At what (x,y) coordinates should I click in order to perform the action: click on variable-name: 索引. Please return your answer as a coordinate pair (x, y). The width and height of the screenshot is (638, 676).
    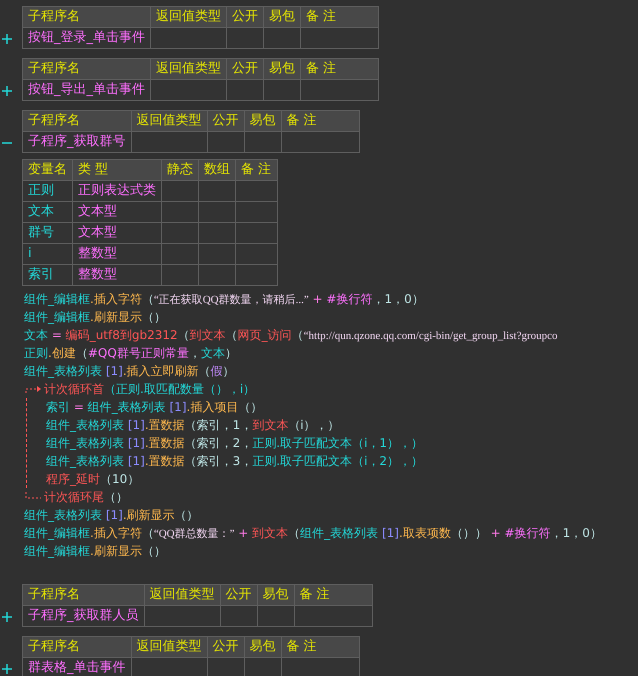
    Looking at the image, I should click on (47, 275).